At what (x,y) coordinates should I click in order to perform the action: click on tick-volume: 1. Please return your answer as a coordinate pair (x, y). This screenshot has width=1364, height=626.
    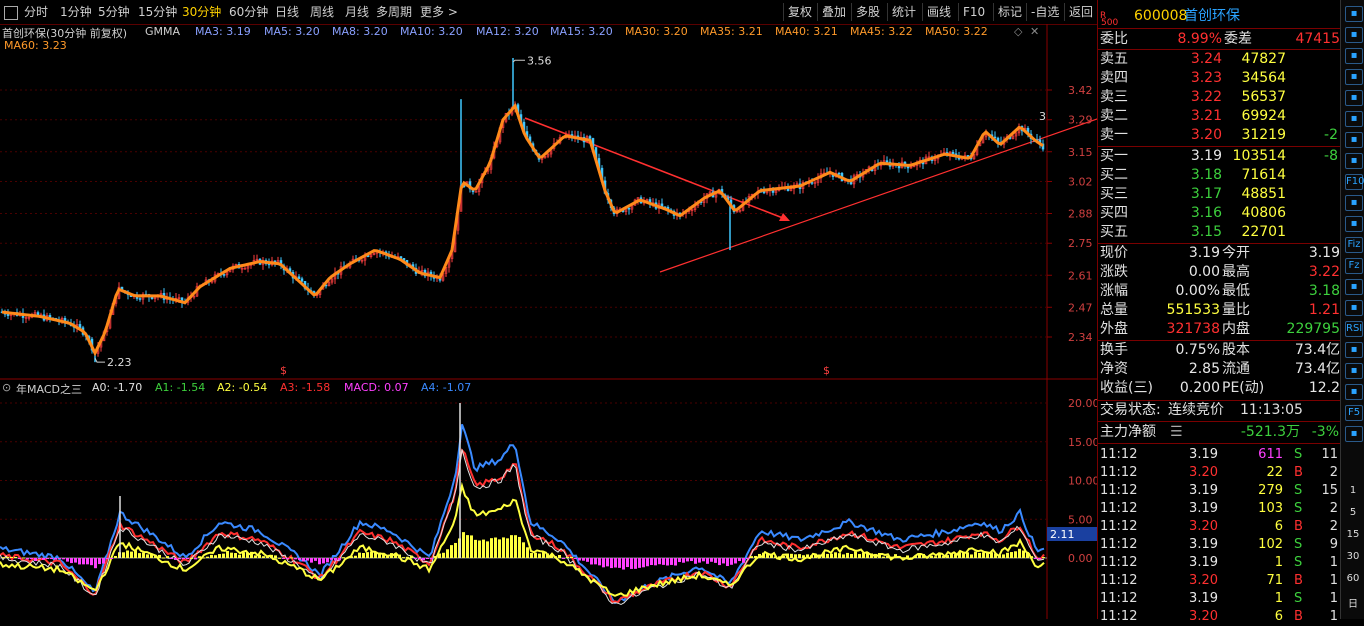
    Looking at the image, I should click on (1278, 598).